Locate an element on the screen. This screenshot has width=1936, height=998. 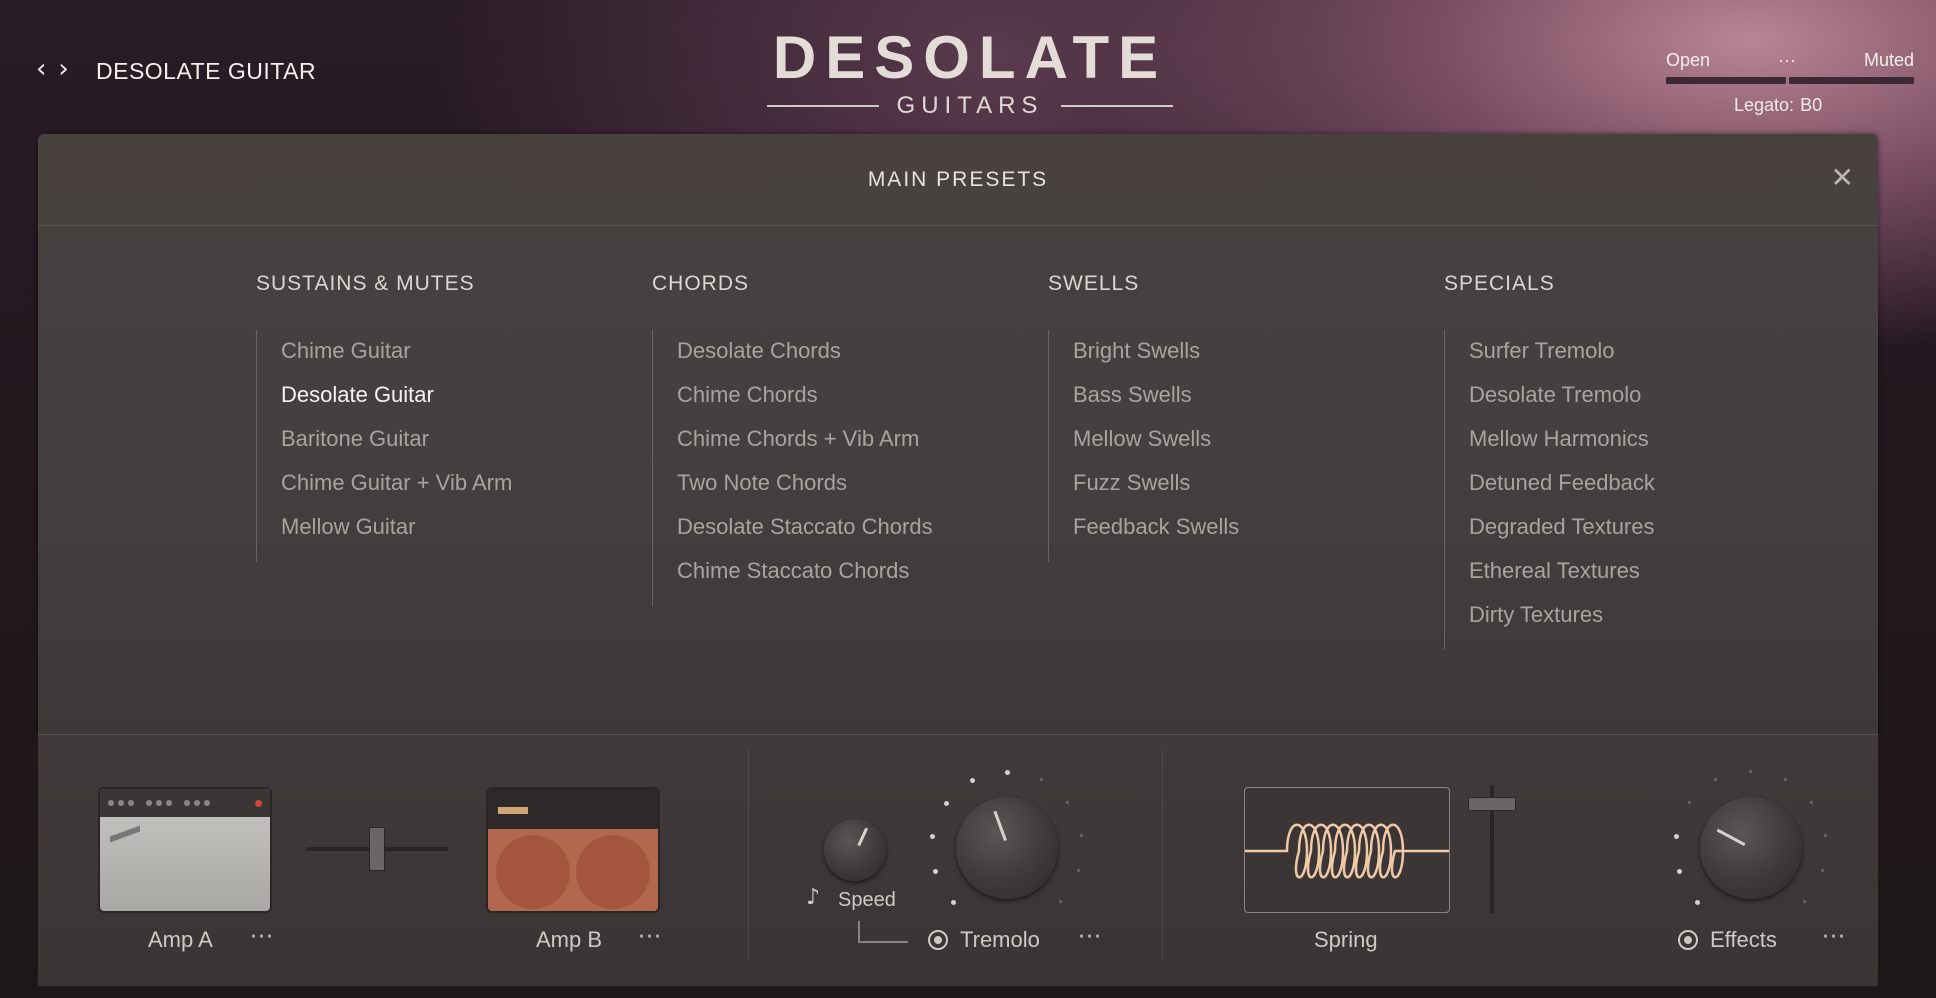
spring-reverb-image is located at coordinates (1347, 850).